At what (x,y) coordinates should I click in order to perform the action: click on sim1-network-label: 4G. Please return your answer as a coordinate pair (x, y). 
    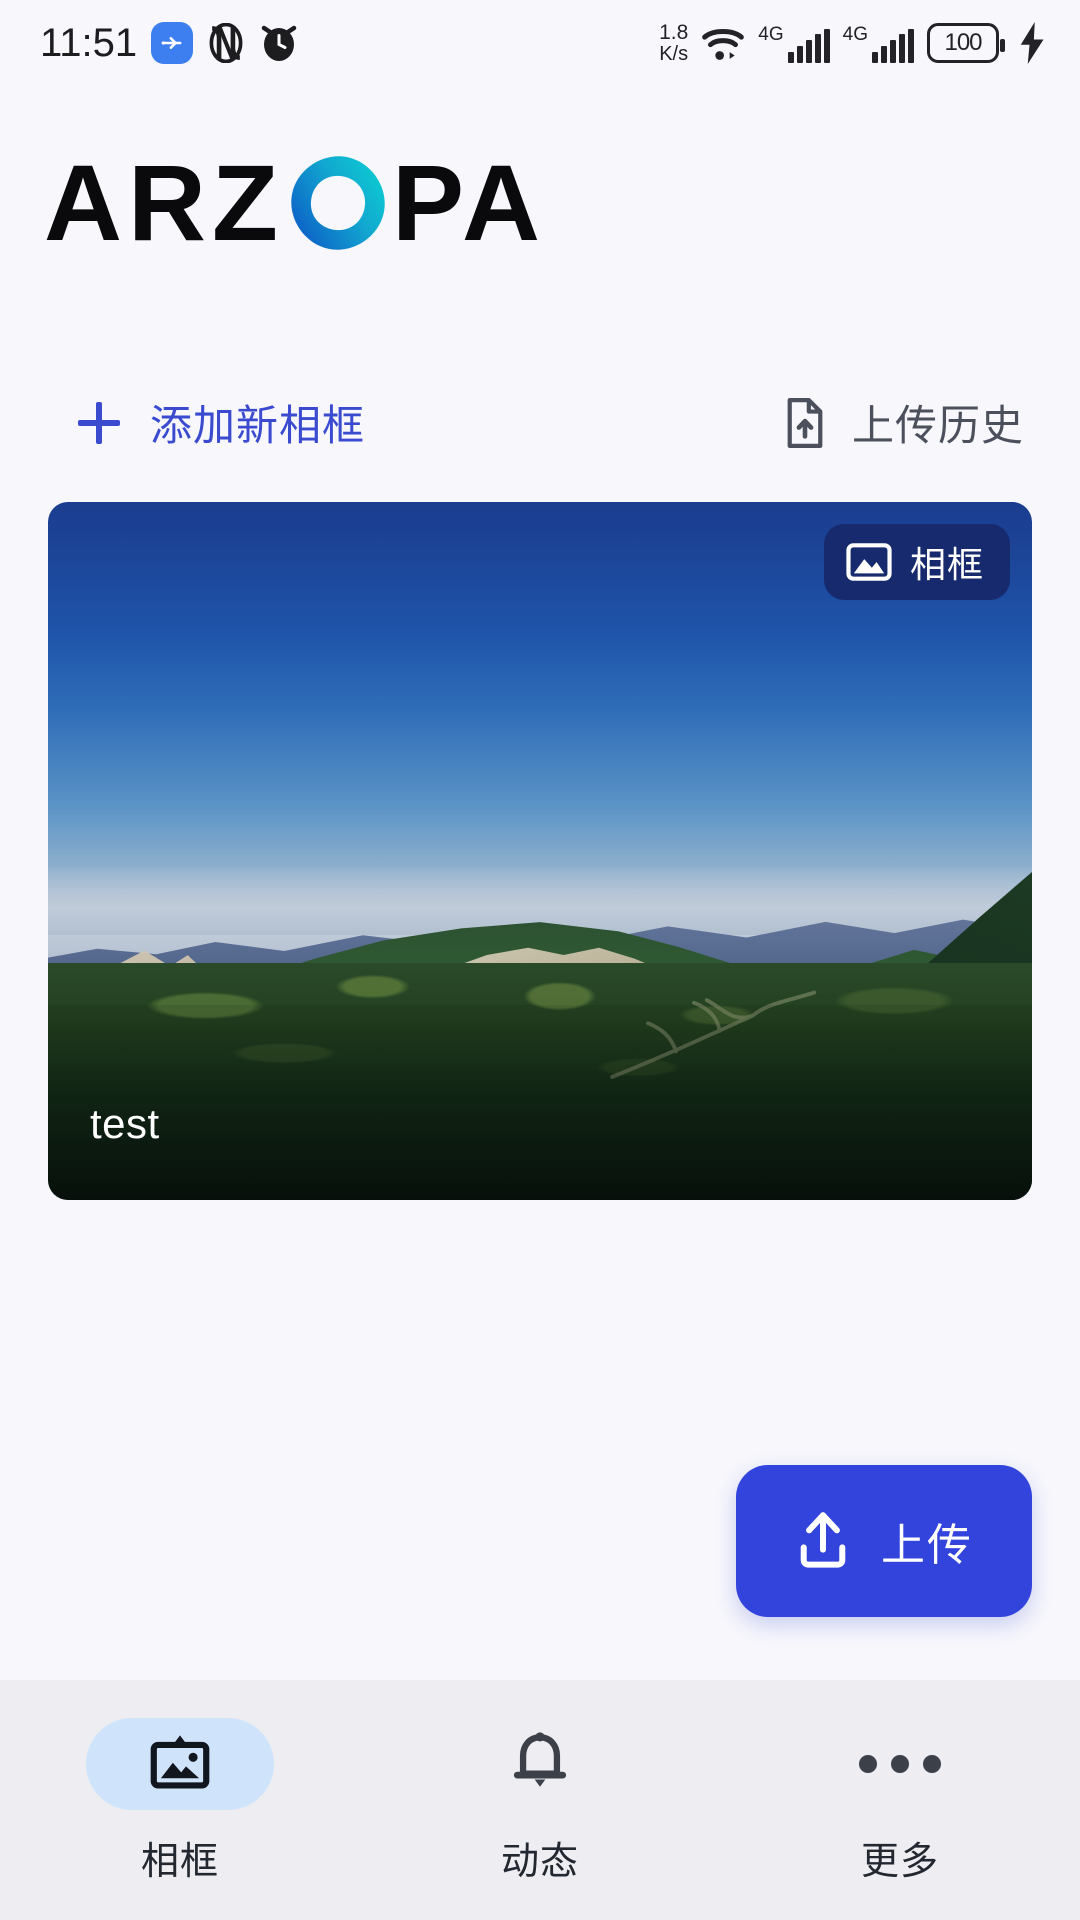
    Looking at the image, I should click on (771, 34).